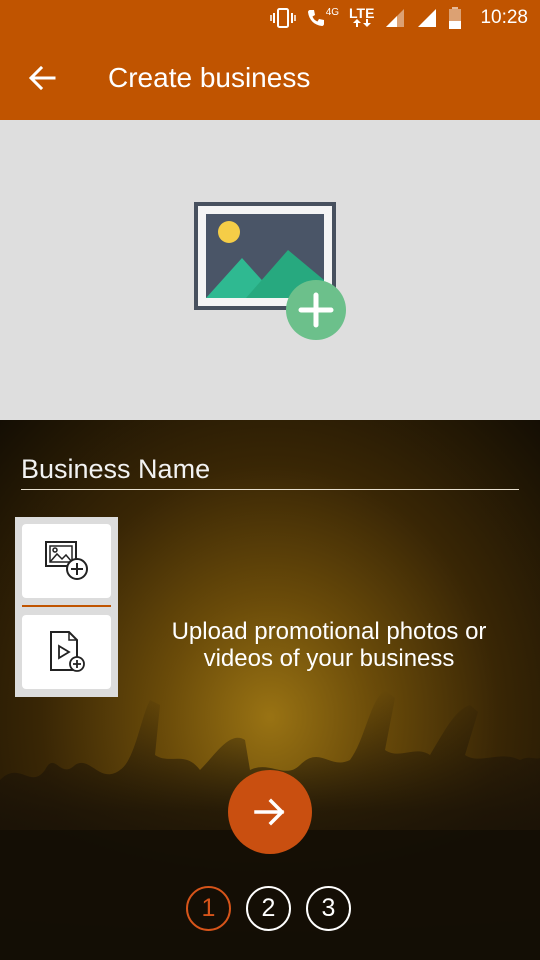 The width and height of the screenshot is (540, 960). What do you see at coordinates (362, 13) in the screenshot?
I see `lte-label: LTE` at bounding box center [362, 13].